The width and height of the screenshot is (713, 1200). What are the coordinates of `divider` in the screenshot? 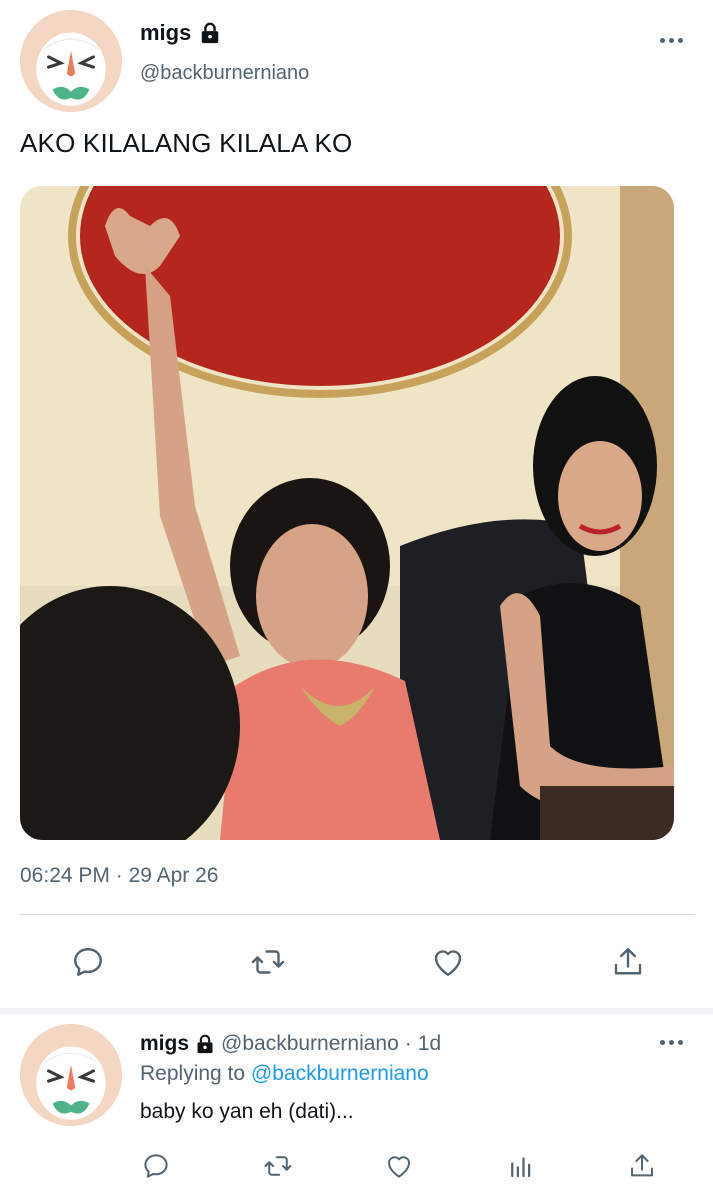 It's located at (357, 914).